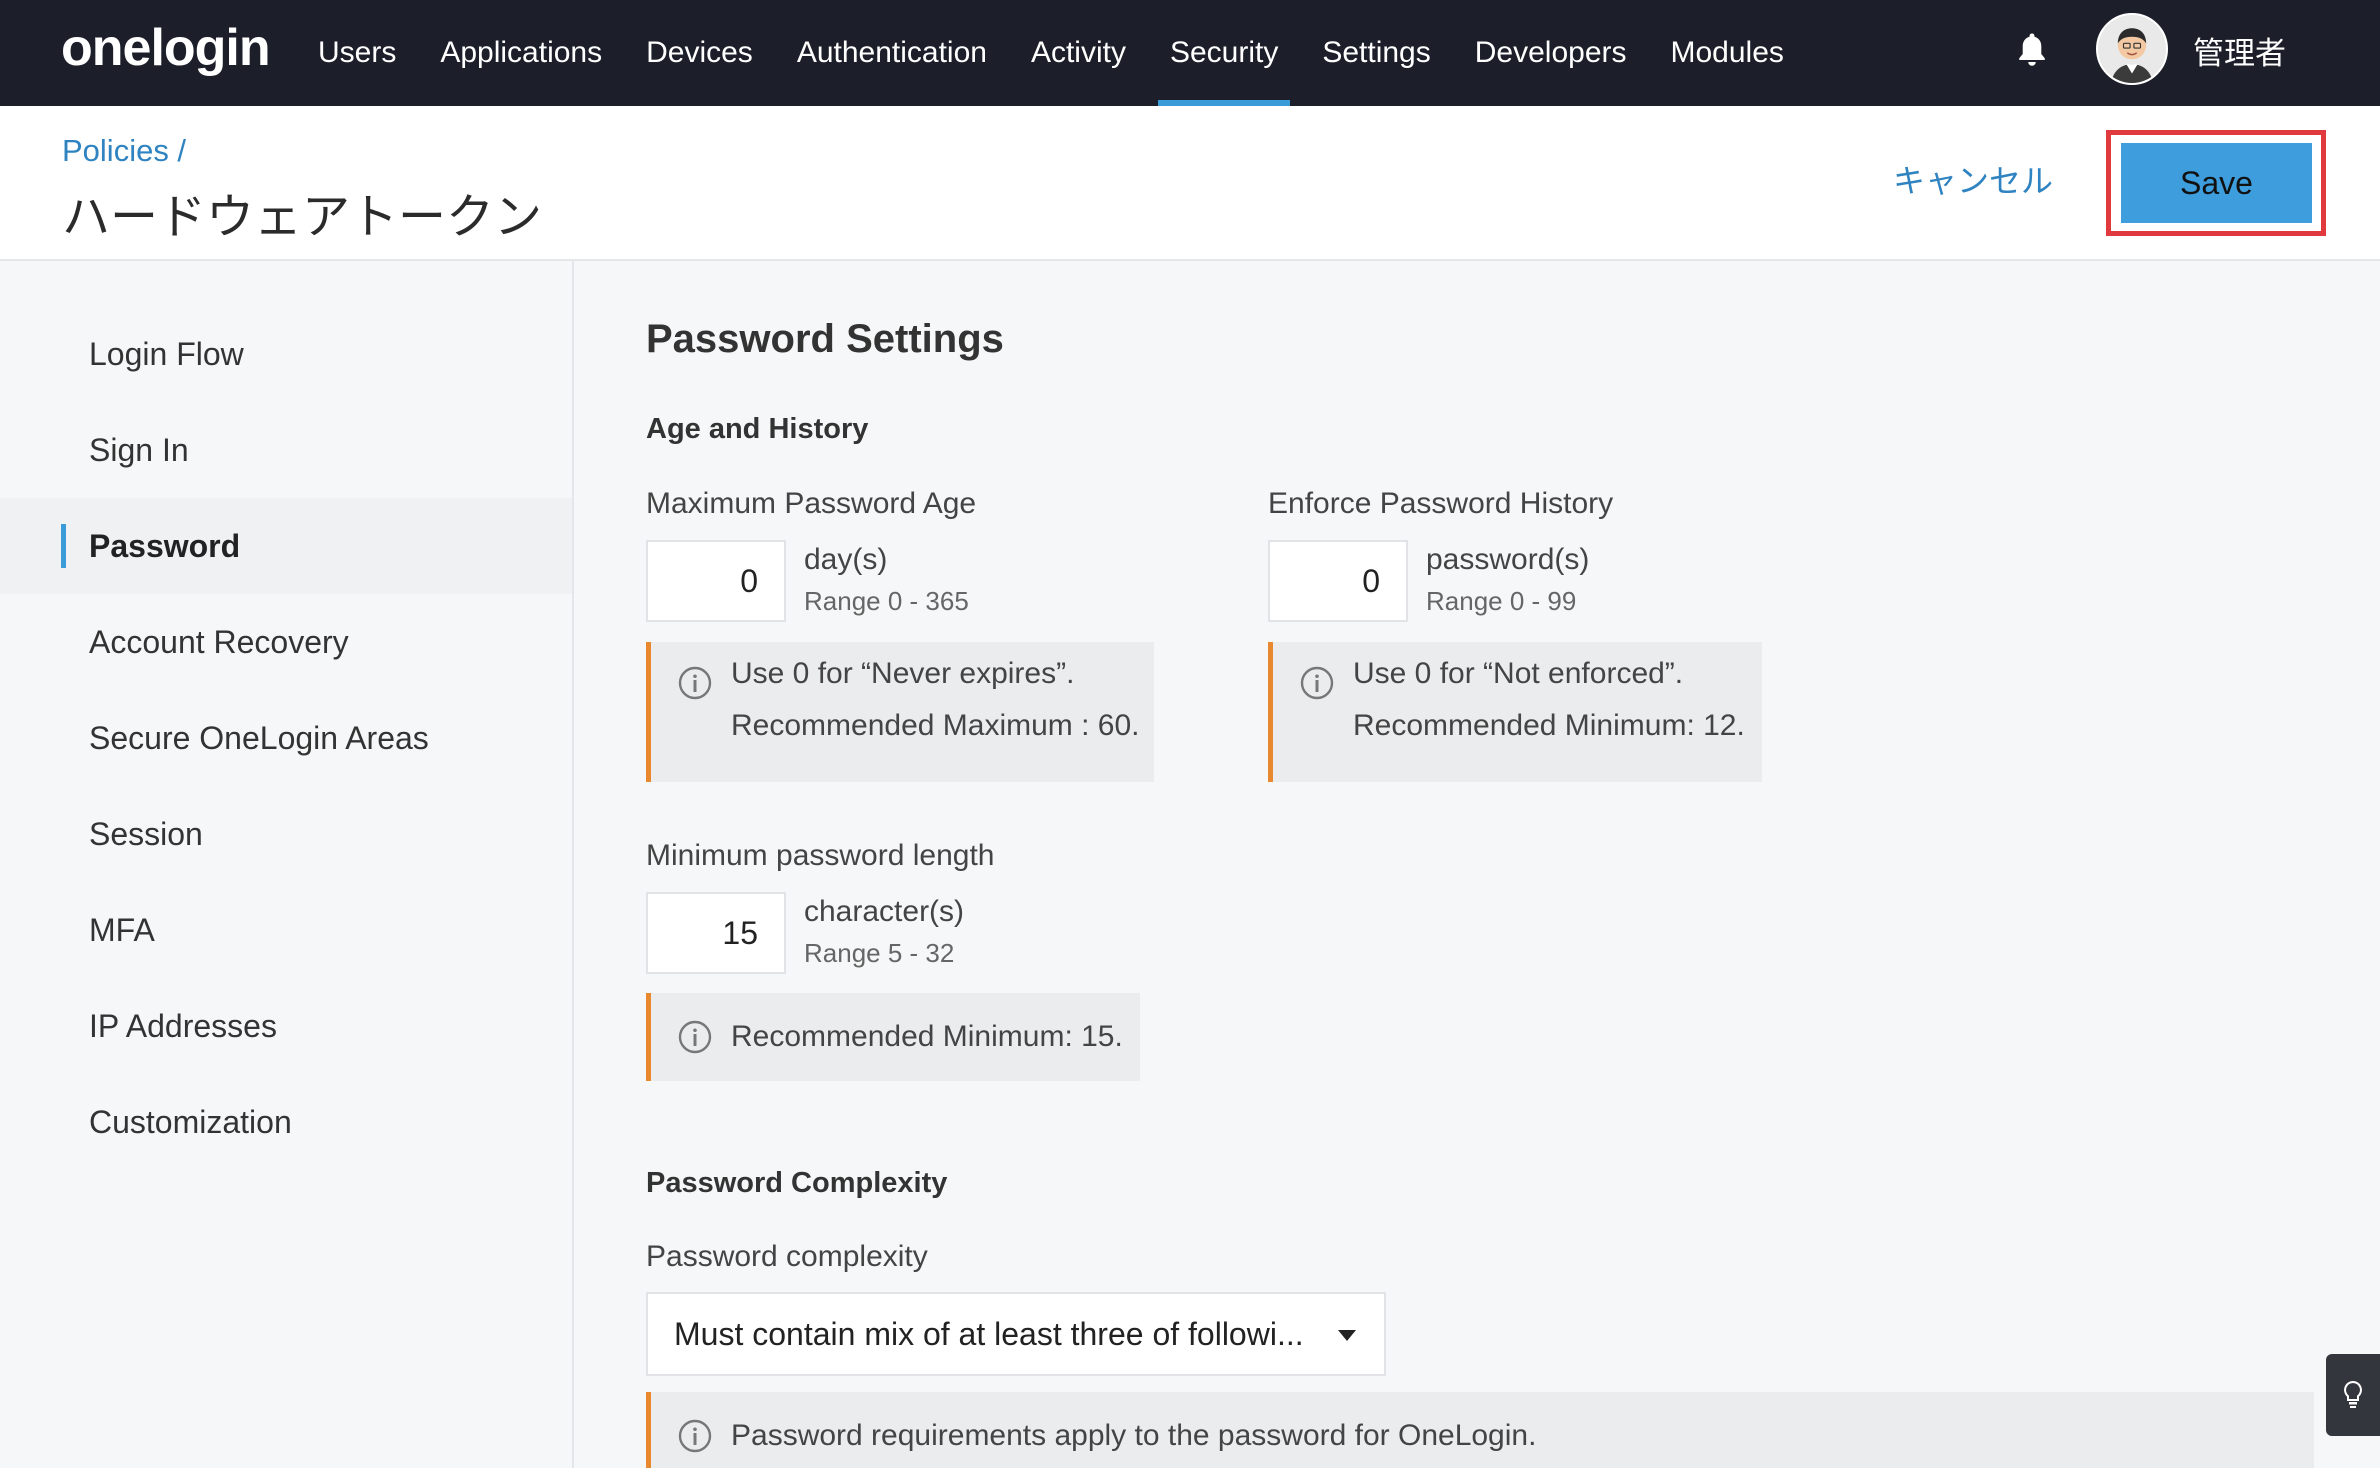  What do you see at coordinates (1078, 53) in the screenshot?
I see `nav-activity: Activity` at bounding box center [1078, 53].